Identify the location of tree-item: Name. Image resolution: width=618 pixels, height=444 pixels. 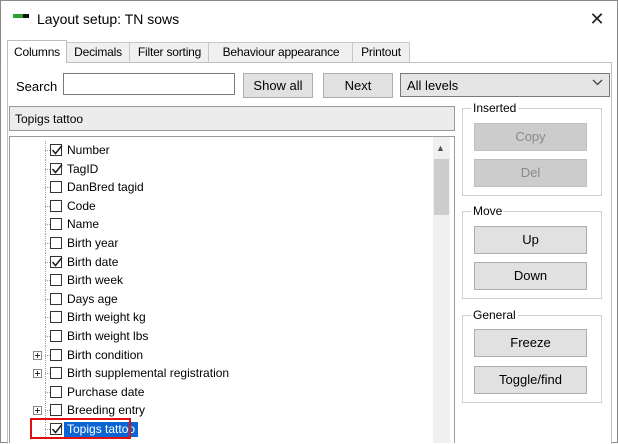
(220, 225).